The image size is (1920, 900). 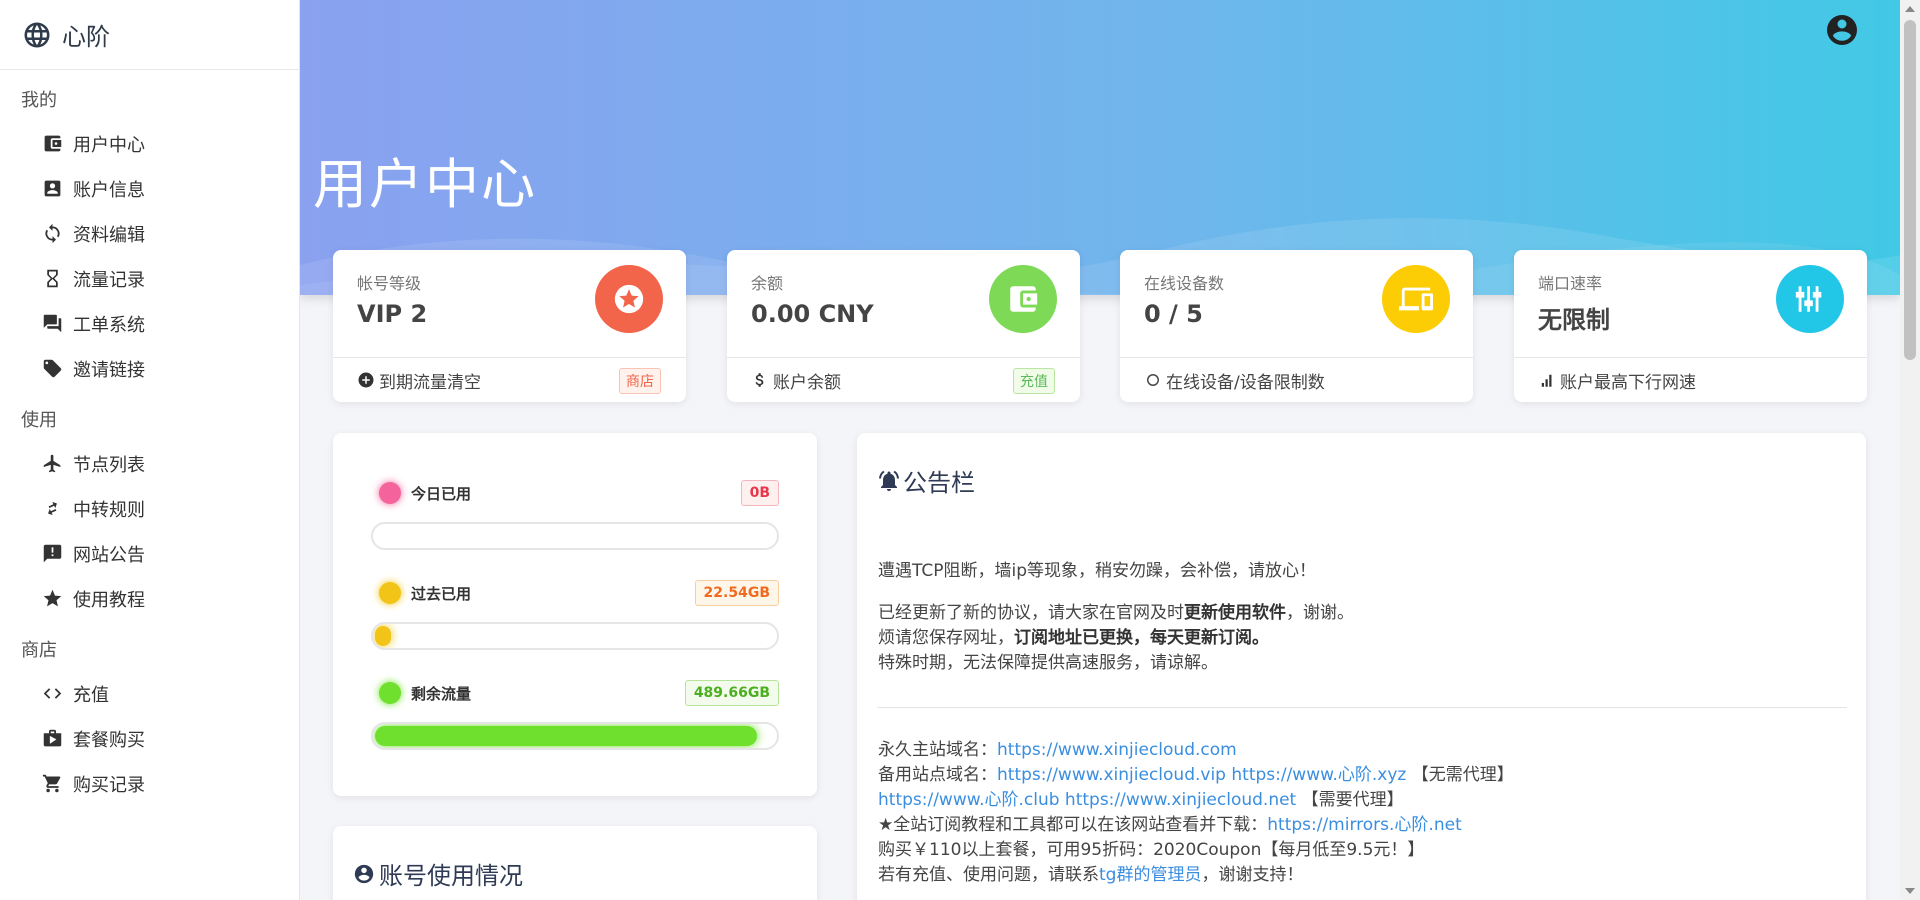 I want to click on tune-icon, so click(x=1808, y=299).